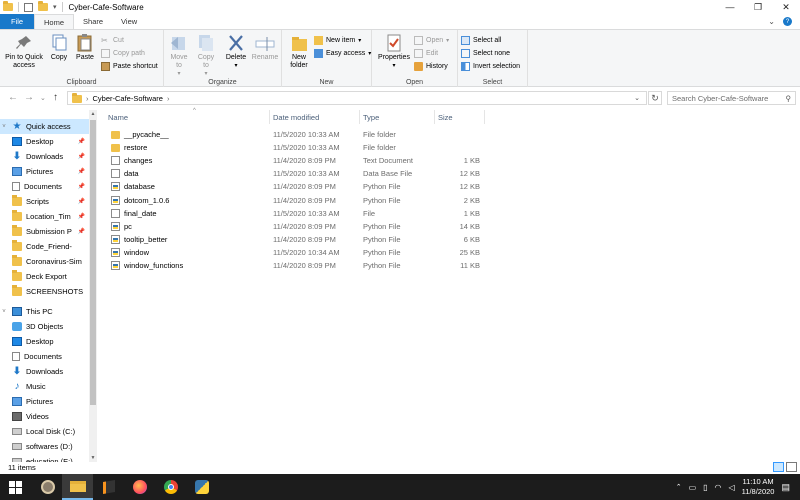 This screenshot has width=800, height=500. Describe the element at coordinates (112, 40) in the screenshot. I see `cut-button: ✂ Cut` at that location.